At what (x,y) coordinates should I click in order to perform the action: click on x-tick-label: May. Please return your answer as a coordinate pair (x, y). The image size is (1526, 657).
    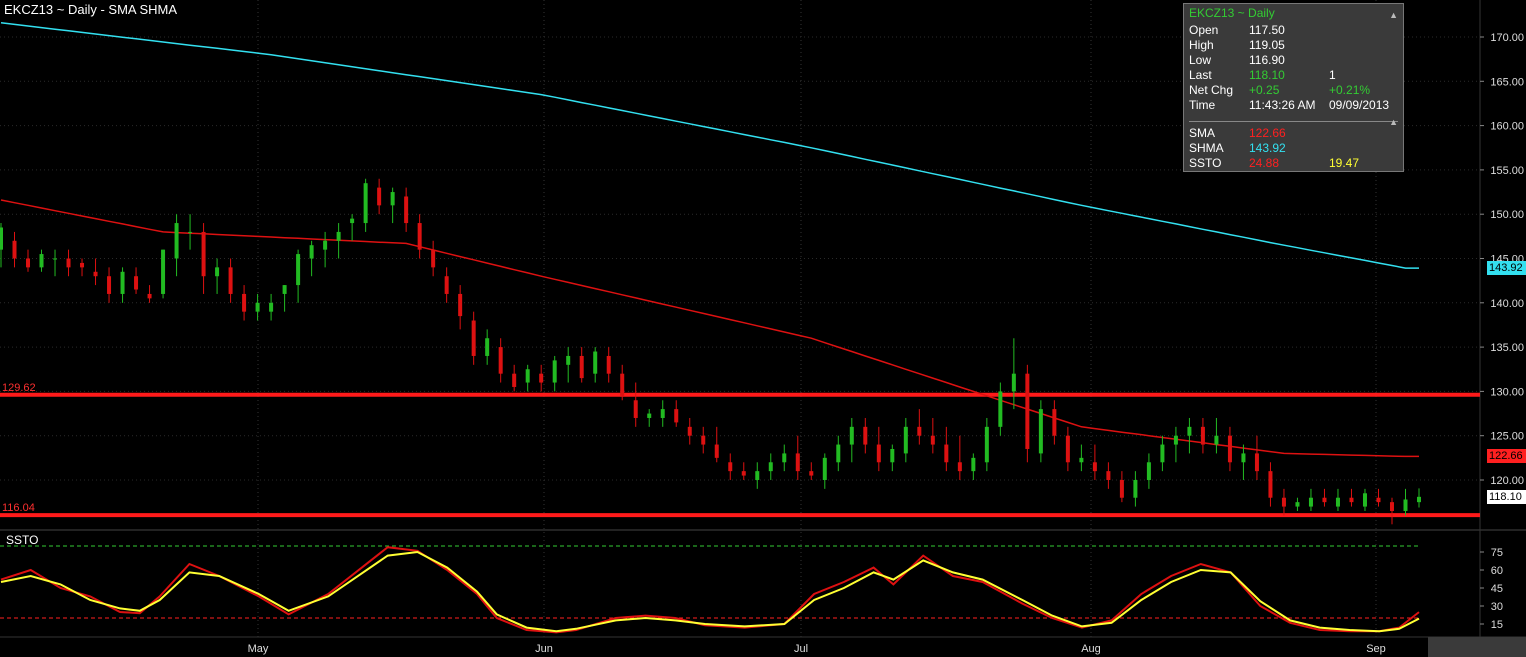
    Looking at the image, I should click on (258, 649).